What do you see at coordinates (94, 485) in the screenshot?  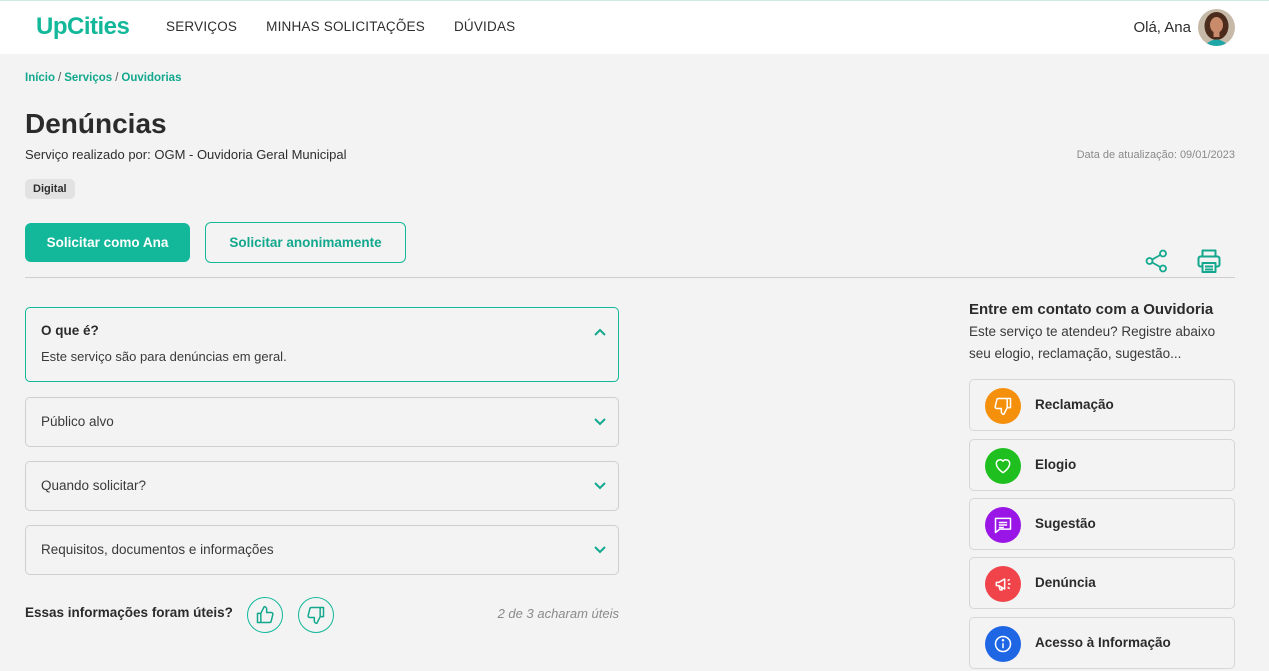 I see `accordion-label: Quando solicitar?` at bounding box center [94, 485].